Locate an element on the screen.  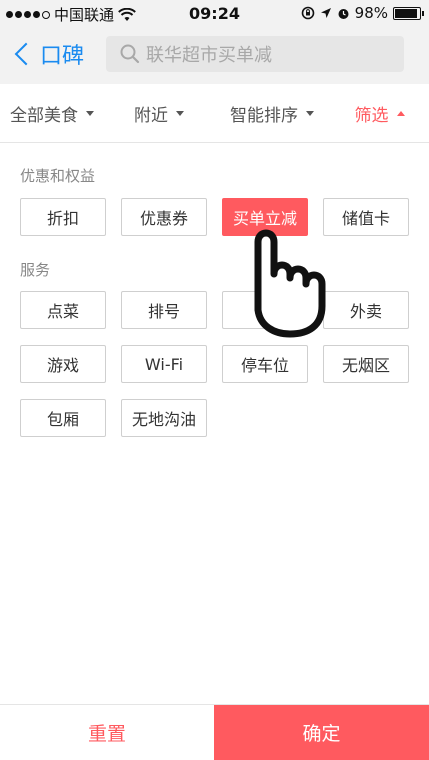
filter-screen: 筛选 is located at coordinates (379, 113).